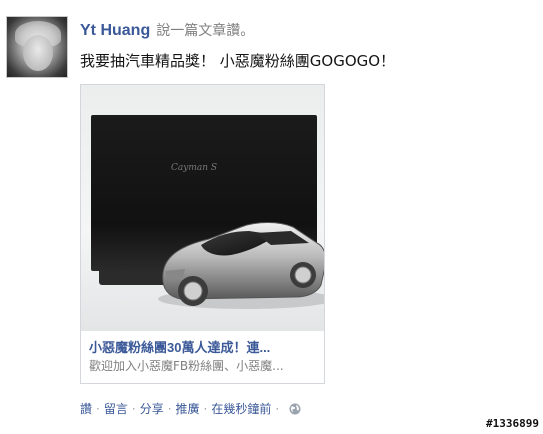 The height and width of the screenshot is (434, 543). I want to click on car-model-image, so click(241, 265).